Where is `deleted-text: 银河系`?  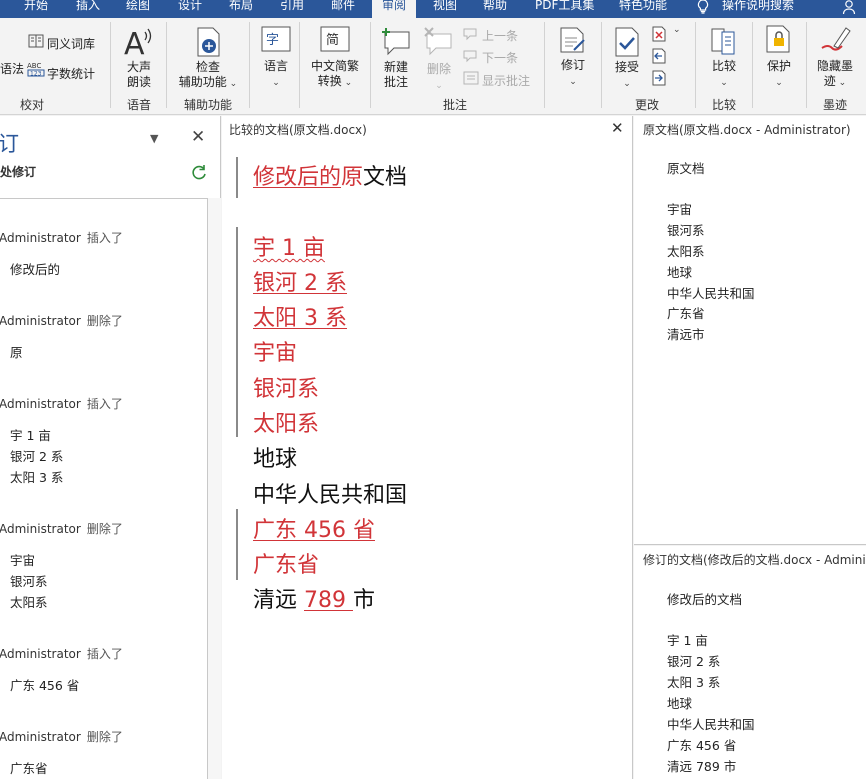
deleted-text: 银河系 is located at coordinates (286, 389).